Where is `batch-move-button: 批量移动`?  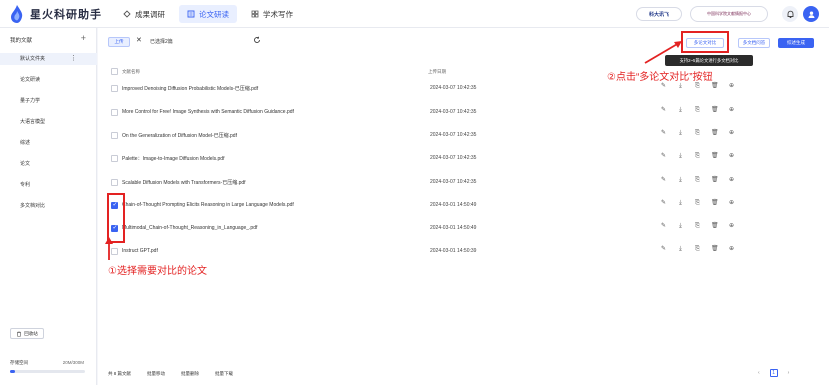 batch-move-button: 批量移动 is located at coordinates (156, 374).